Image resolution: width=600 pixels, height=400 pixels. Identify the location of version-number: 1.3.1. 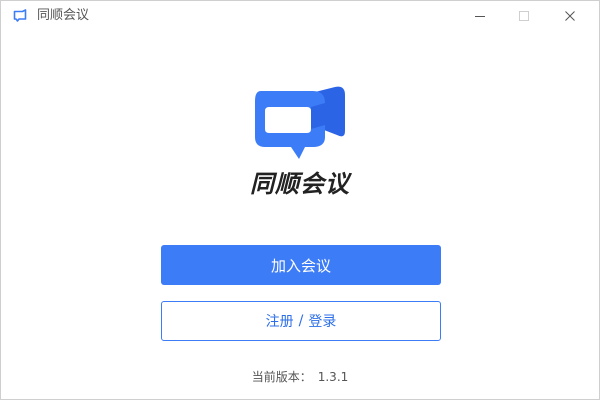
(333, 377).